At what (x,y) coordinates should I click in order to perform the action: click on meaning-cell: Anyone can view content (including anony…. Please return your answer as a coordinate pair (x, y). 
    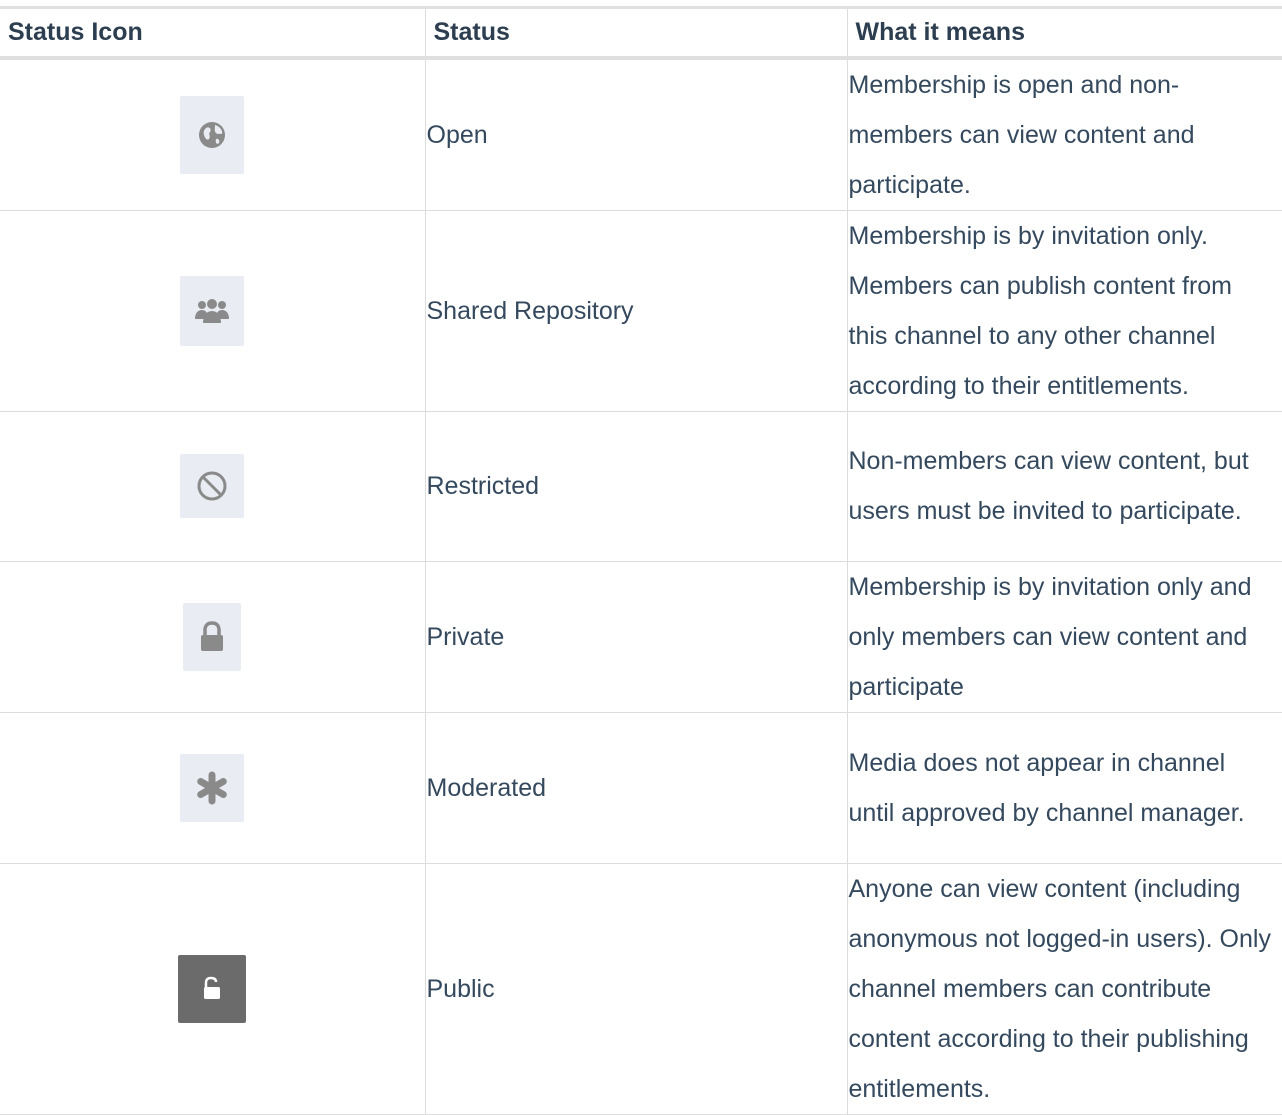
    Looking at the image, I should click on (1064, 989).